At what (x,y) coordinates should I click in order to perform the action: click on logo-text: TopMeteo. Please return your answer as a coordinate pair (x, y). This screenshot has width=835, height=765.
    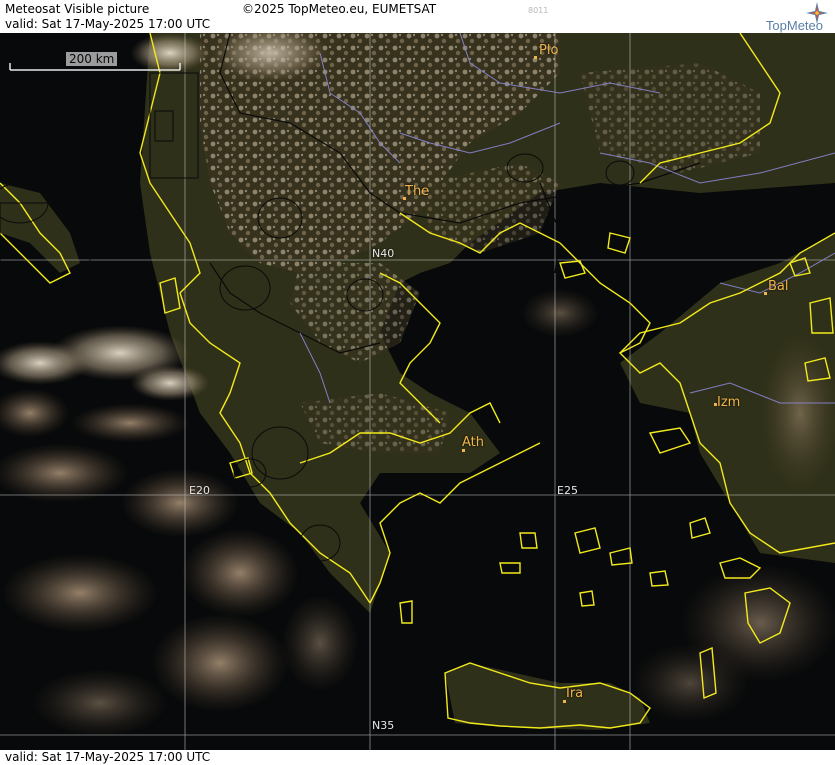
    Looking at the image, I should click on (794, 25).